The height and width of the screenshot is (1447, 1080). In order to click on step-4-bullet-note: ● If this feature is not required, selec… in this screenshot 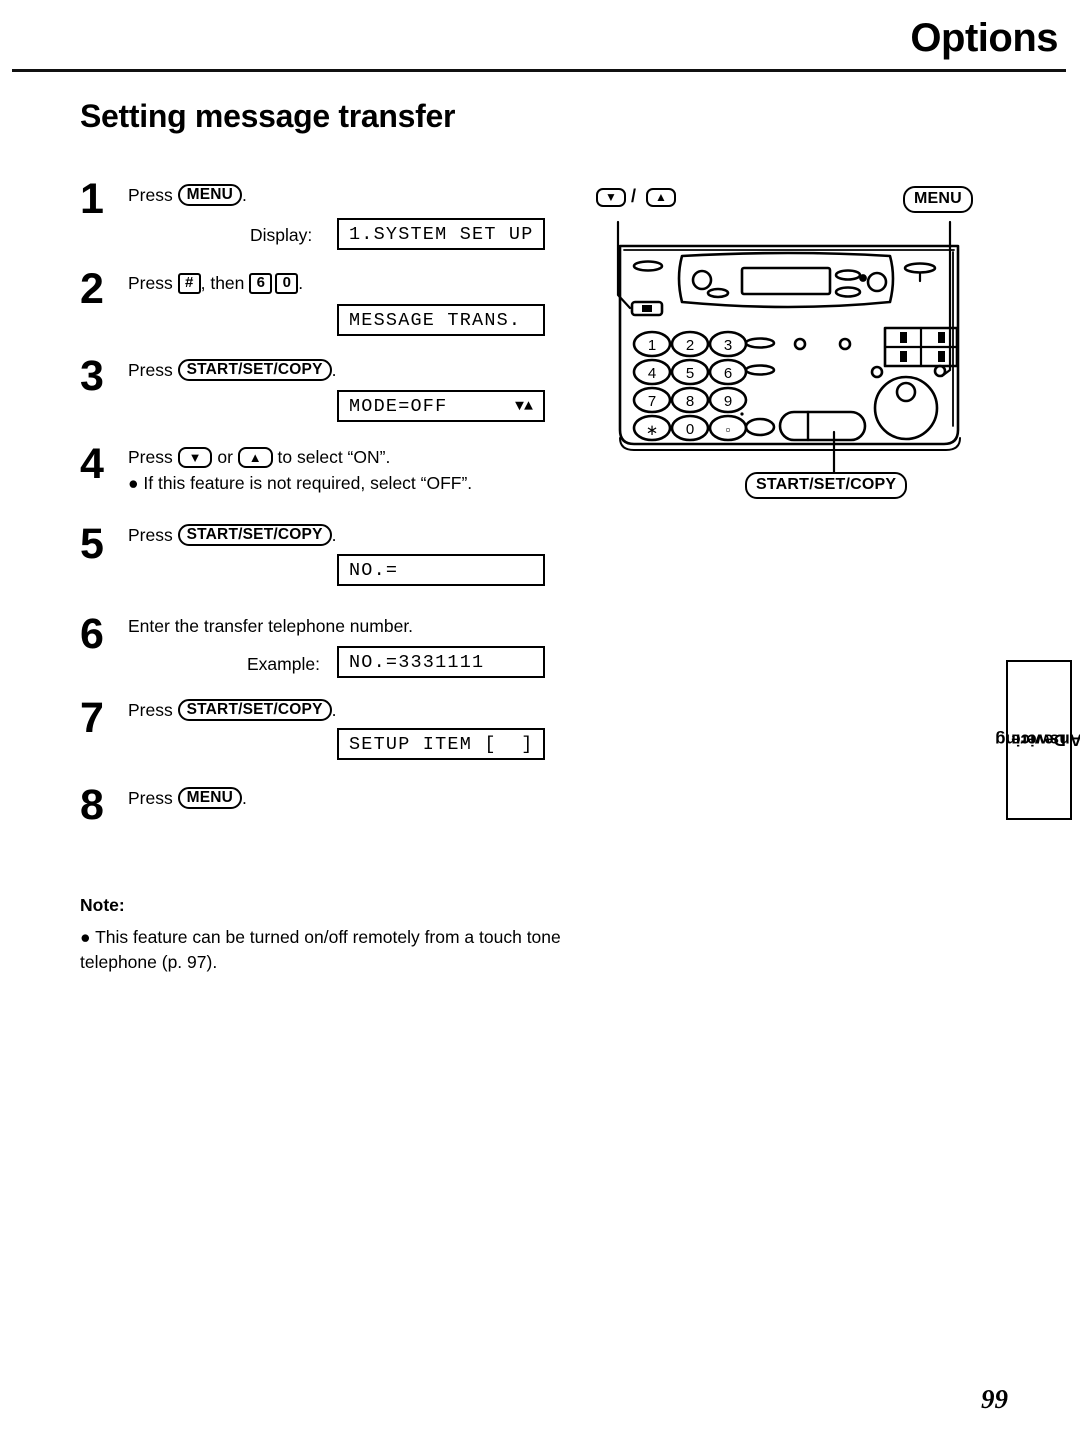, I will do `click(300, 483)`.